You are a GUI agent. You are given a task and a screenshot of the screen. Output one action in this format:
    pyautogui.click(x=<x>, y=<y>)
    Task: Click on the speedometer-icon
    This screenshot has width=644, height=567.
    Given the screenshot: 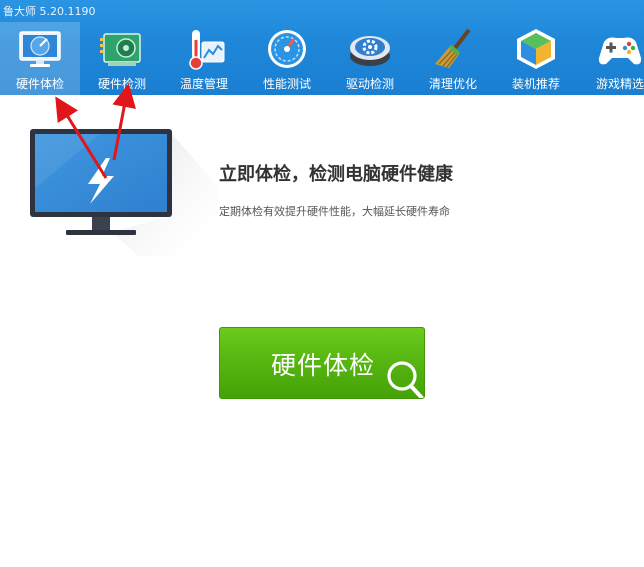 What is the action you would take?
    pyautogui.click(x=287, y=49)
    